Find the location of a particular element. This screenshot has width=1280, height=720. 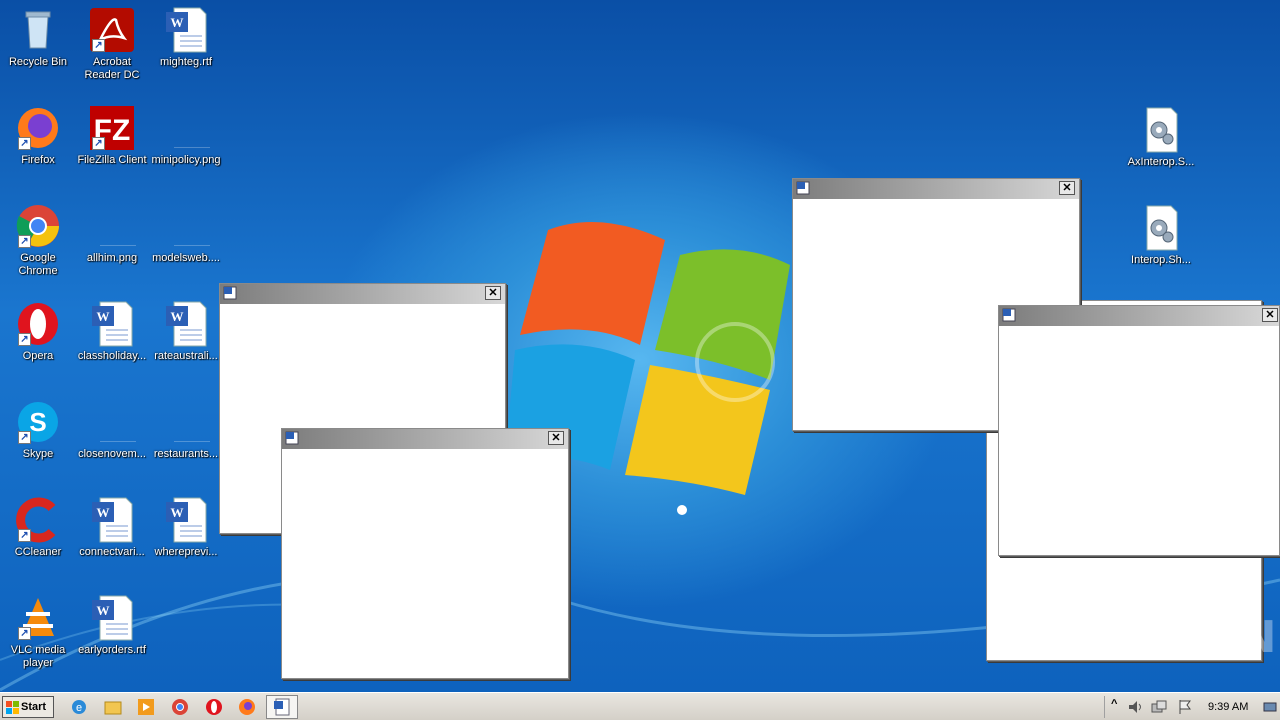

blank-window-2: ✕ is located at coordinates (425, 553).